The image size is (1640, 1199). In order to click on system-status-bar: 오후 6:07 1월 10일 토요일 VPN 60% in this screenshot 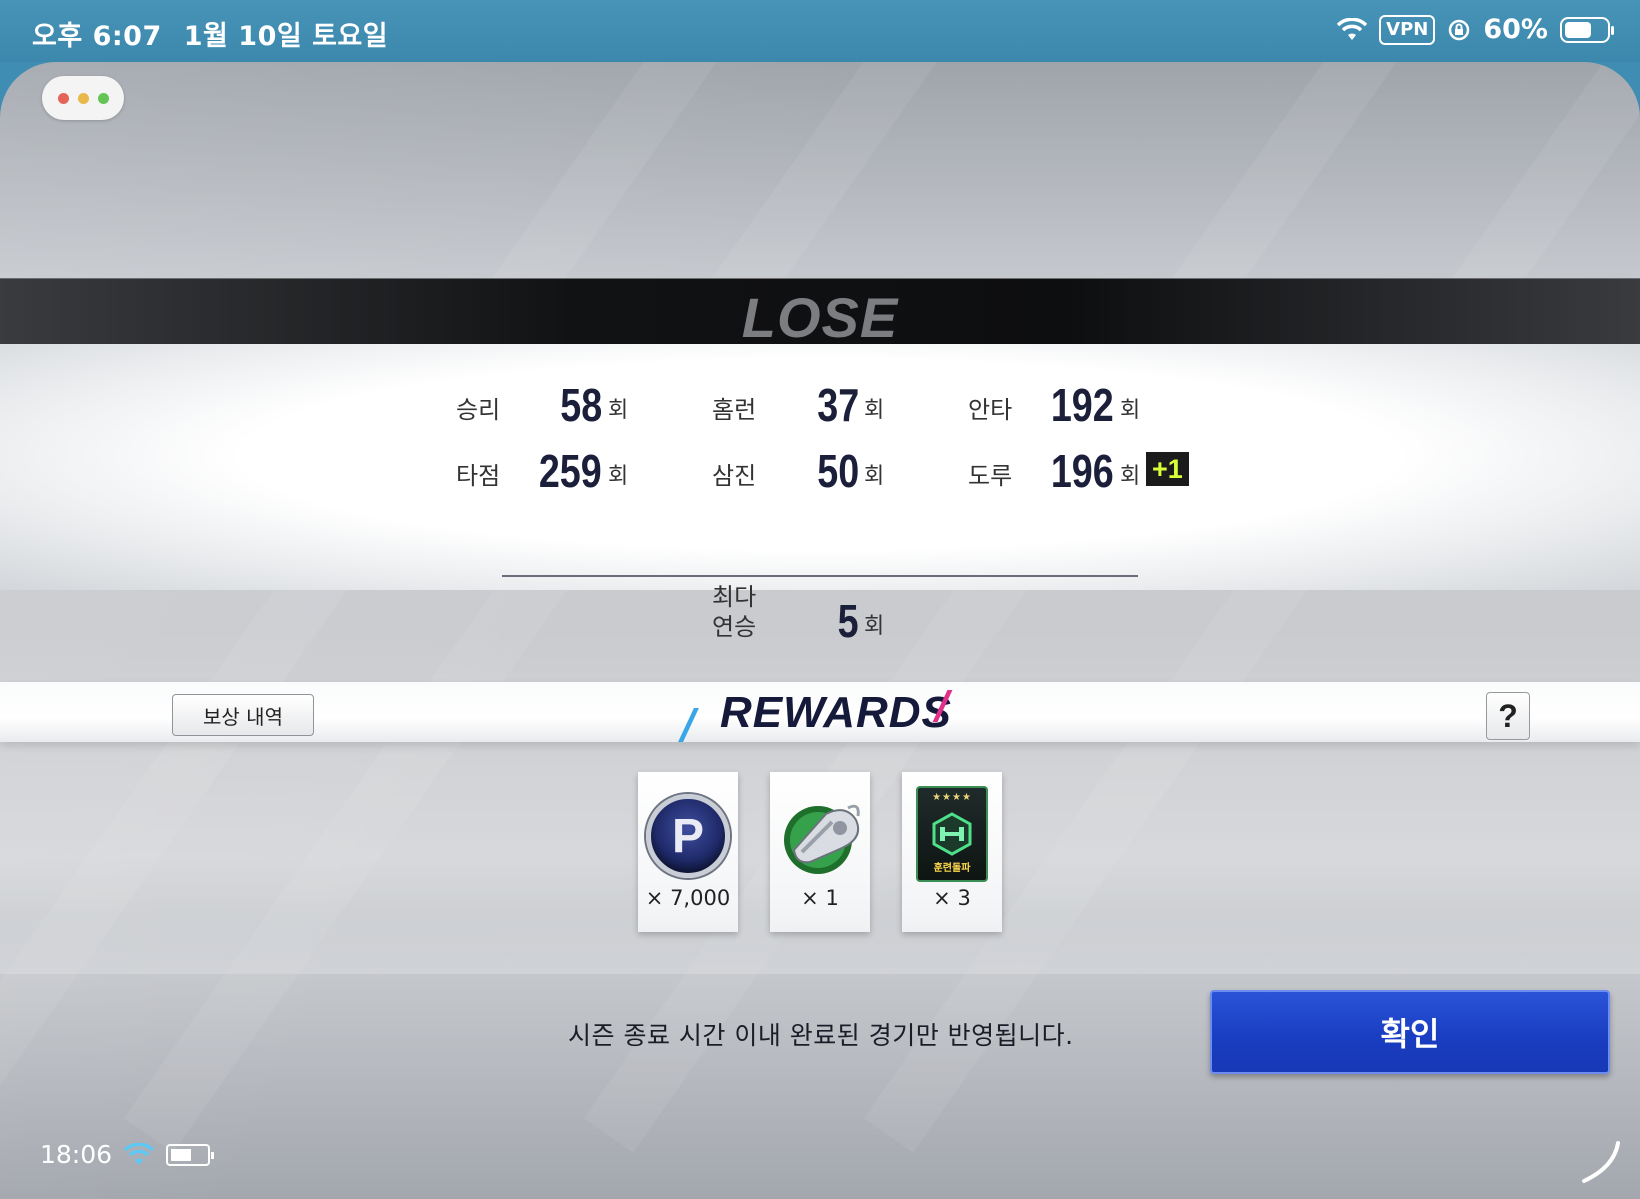, I will do `click(820, 31)`.